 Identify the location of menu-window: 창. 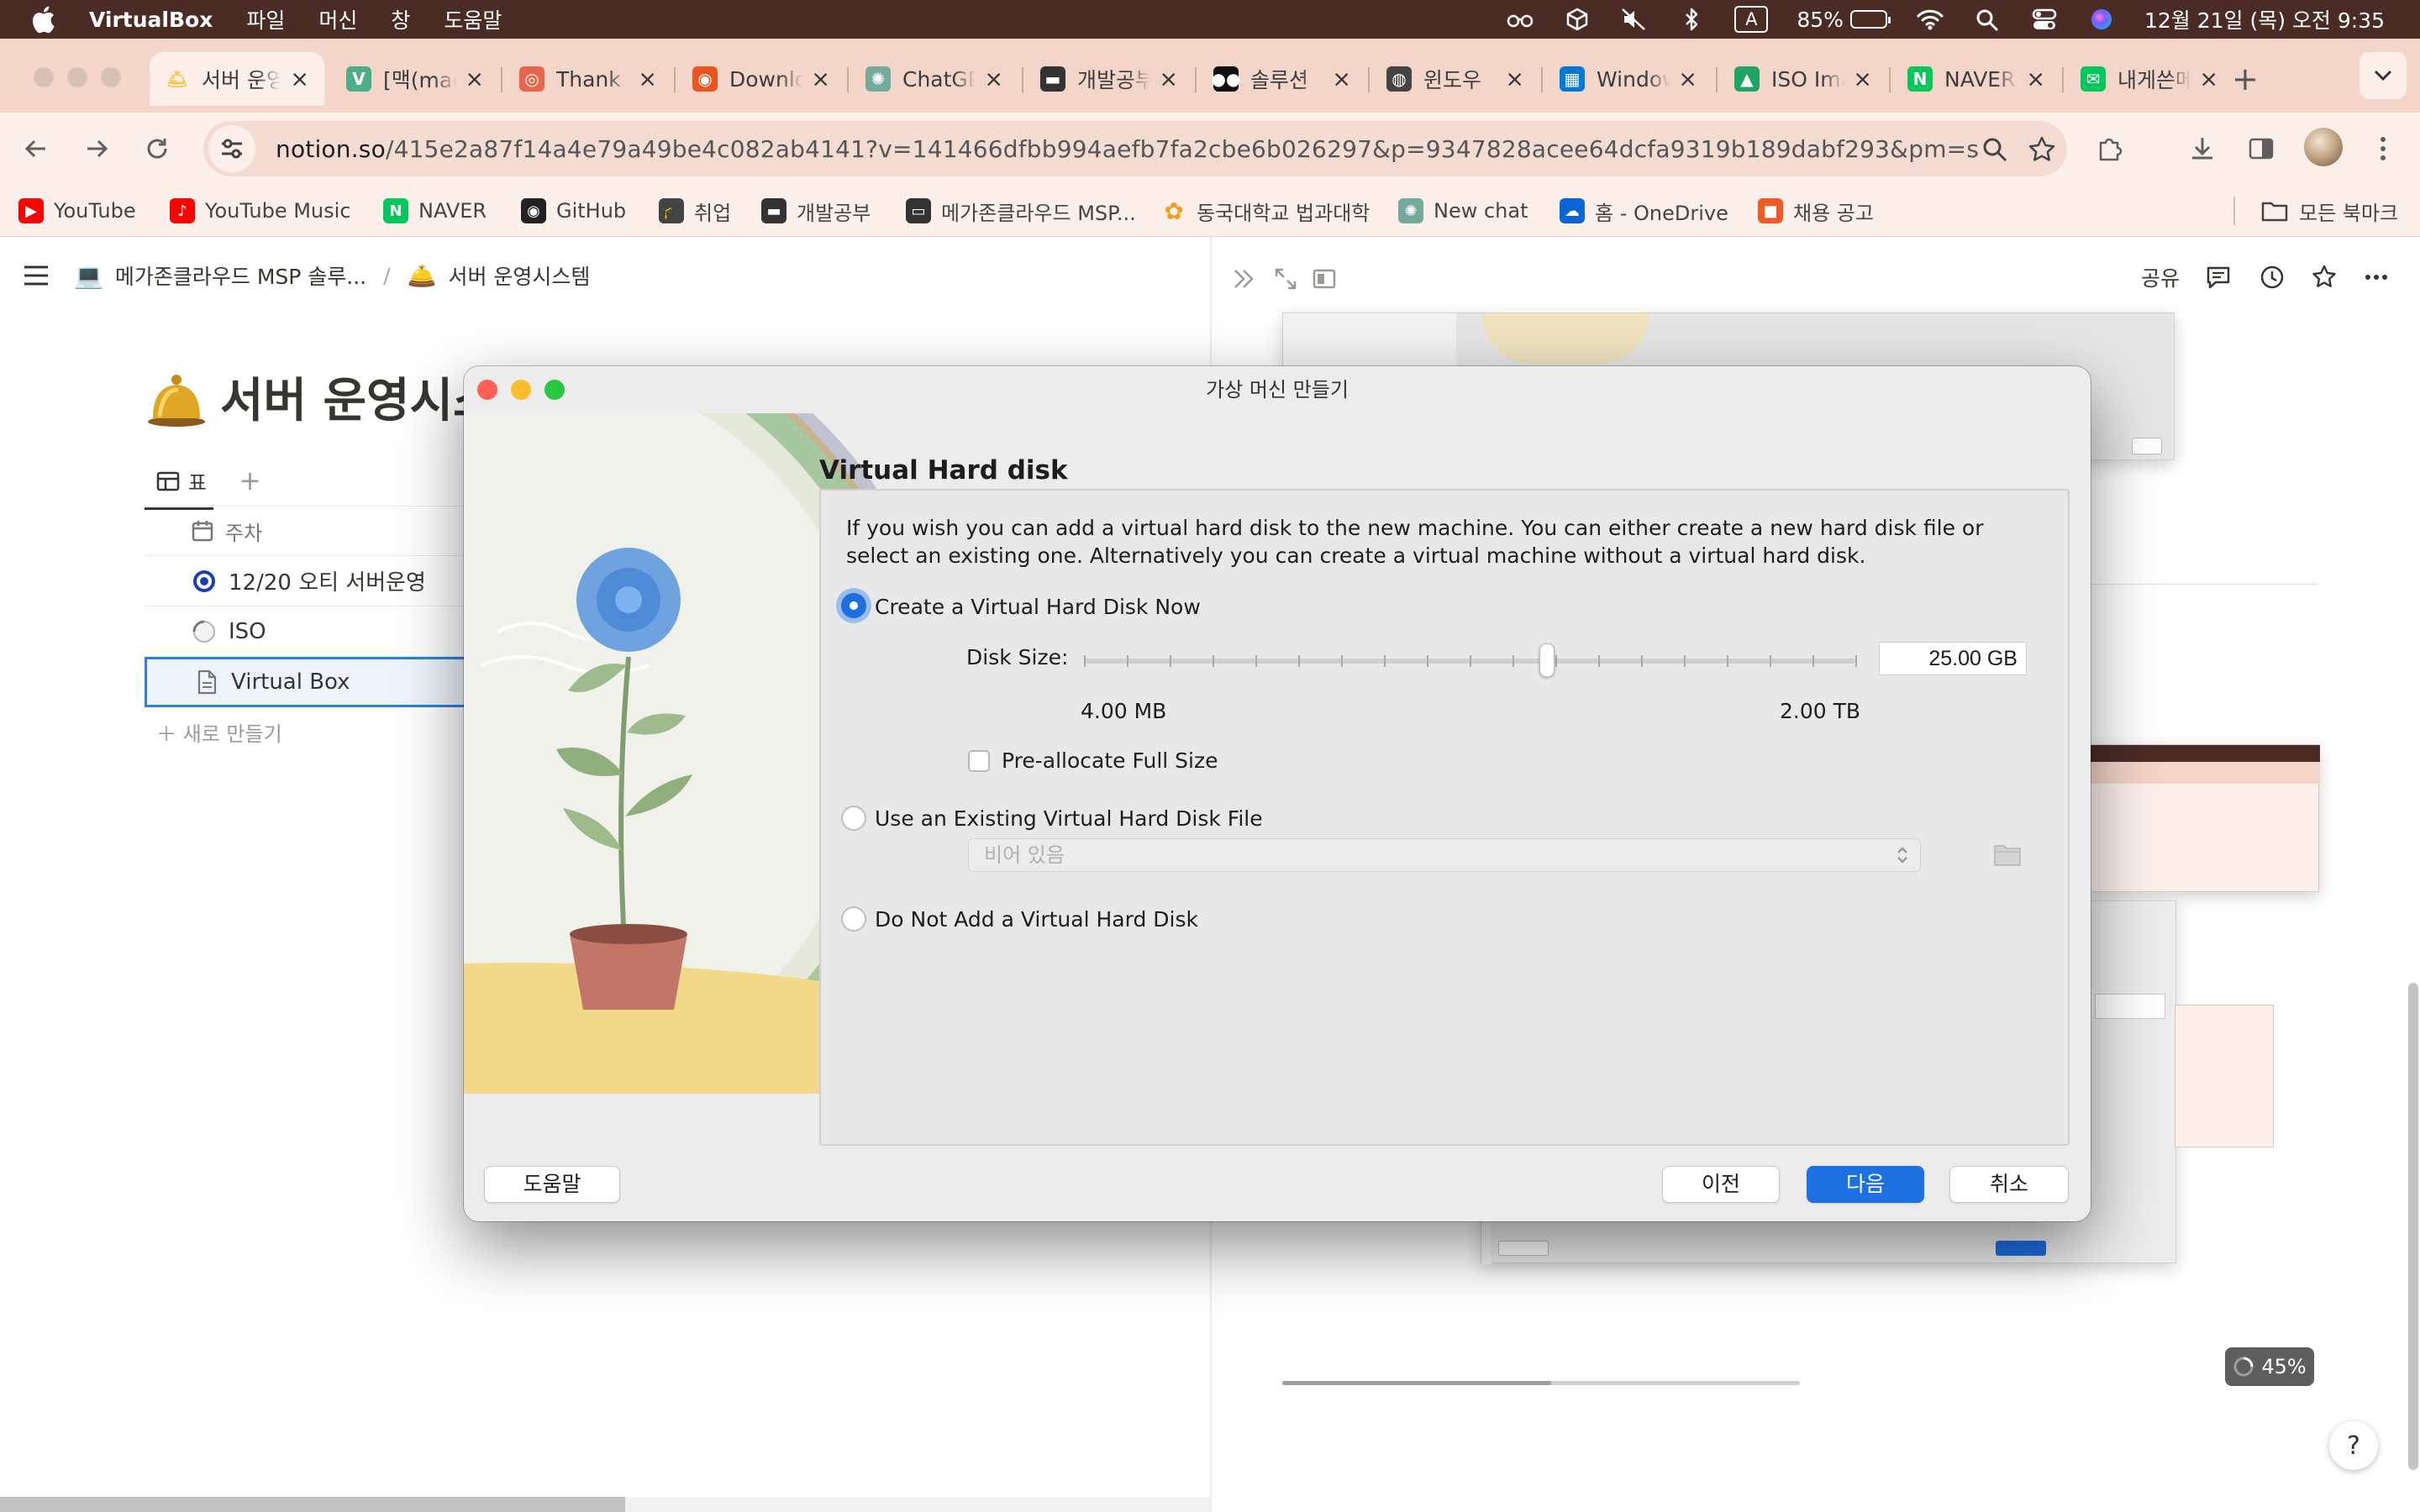
(400, 19).